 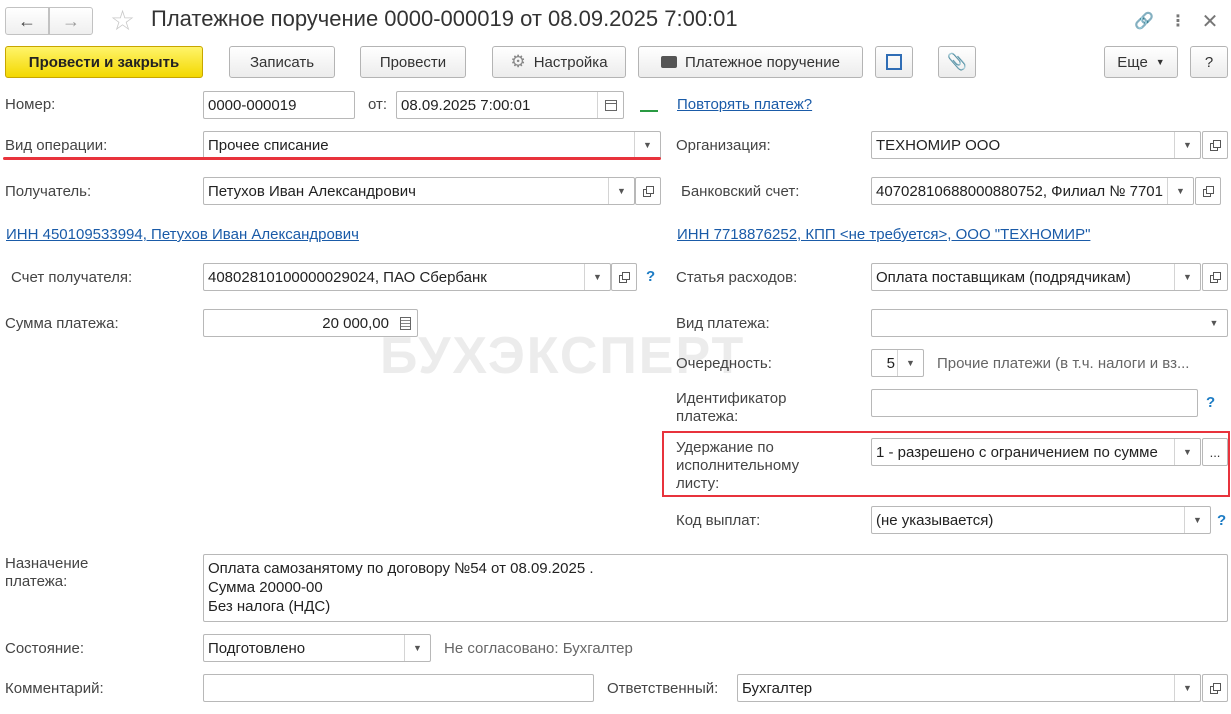 I want to click on organization-open-button, so click(x=1215, y=145).